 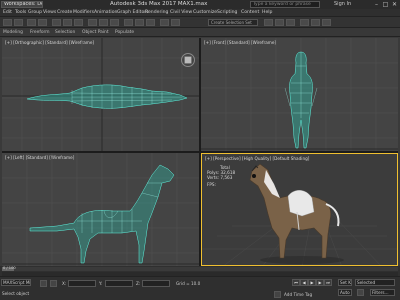 What do you see at coordinates (376, 4) in the screenshot?
I see `minimize-icon: –` at bounding box center [376, 4].